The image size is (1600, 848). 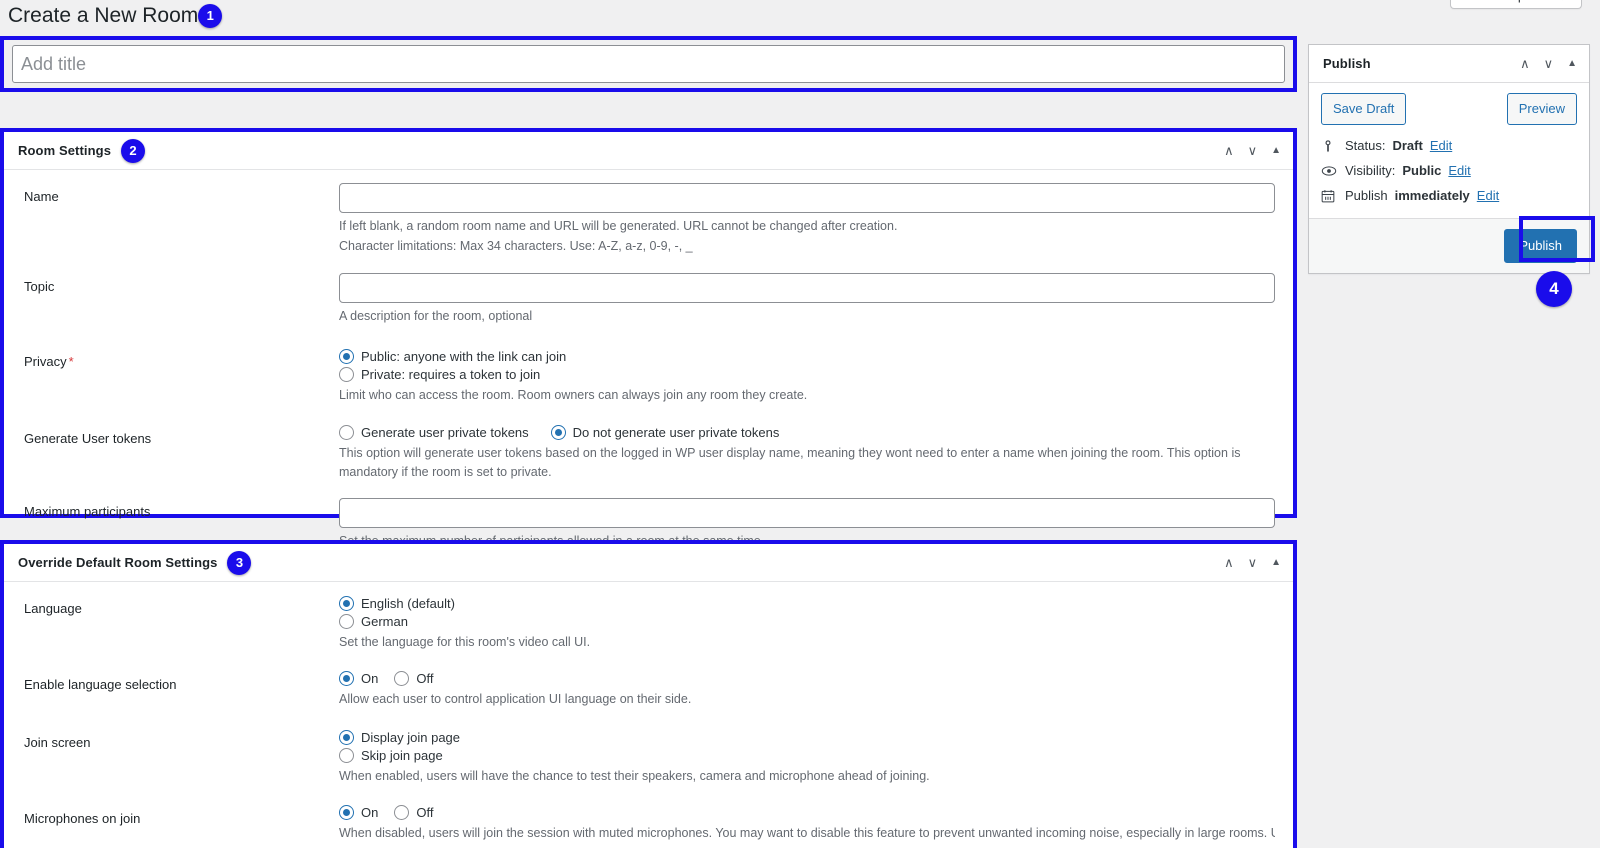 What do you see at coordinates (1329, 171) in the screenshot?
I see `eye-icon` at bounding box center [1329, 171].